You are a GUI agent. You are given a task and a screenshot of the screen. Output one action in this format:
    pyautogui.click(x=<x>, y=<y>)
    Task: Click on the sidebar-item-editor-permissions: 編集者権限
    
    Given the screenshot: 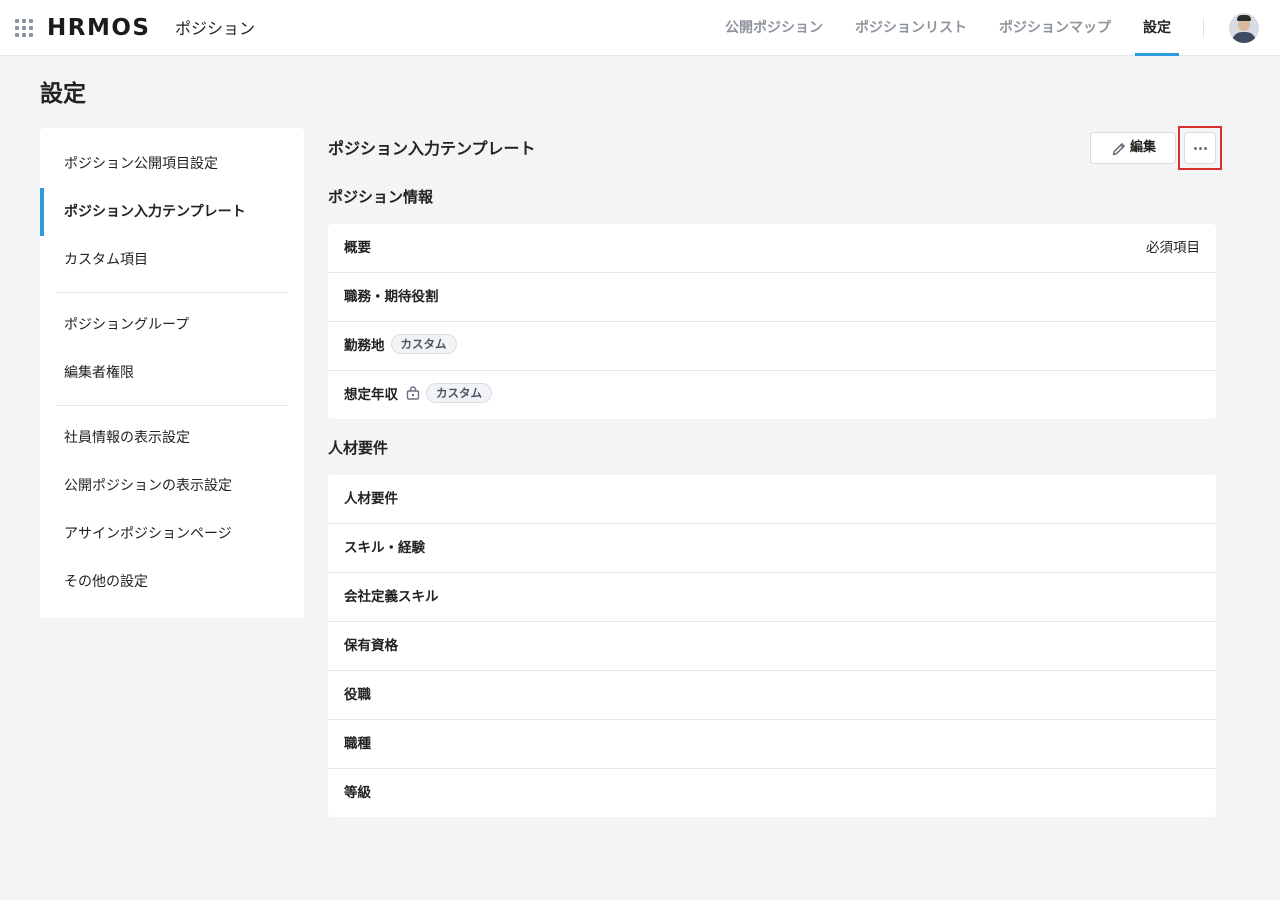 What is the action you would take?
    pyautogui.click(x=172, y=373)
    